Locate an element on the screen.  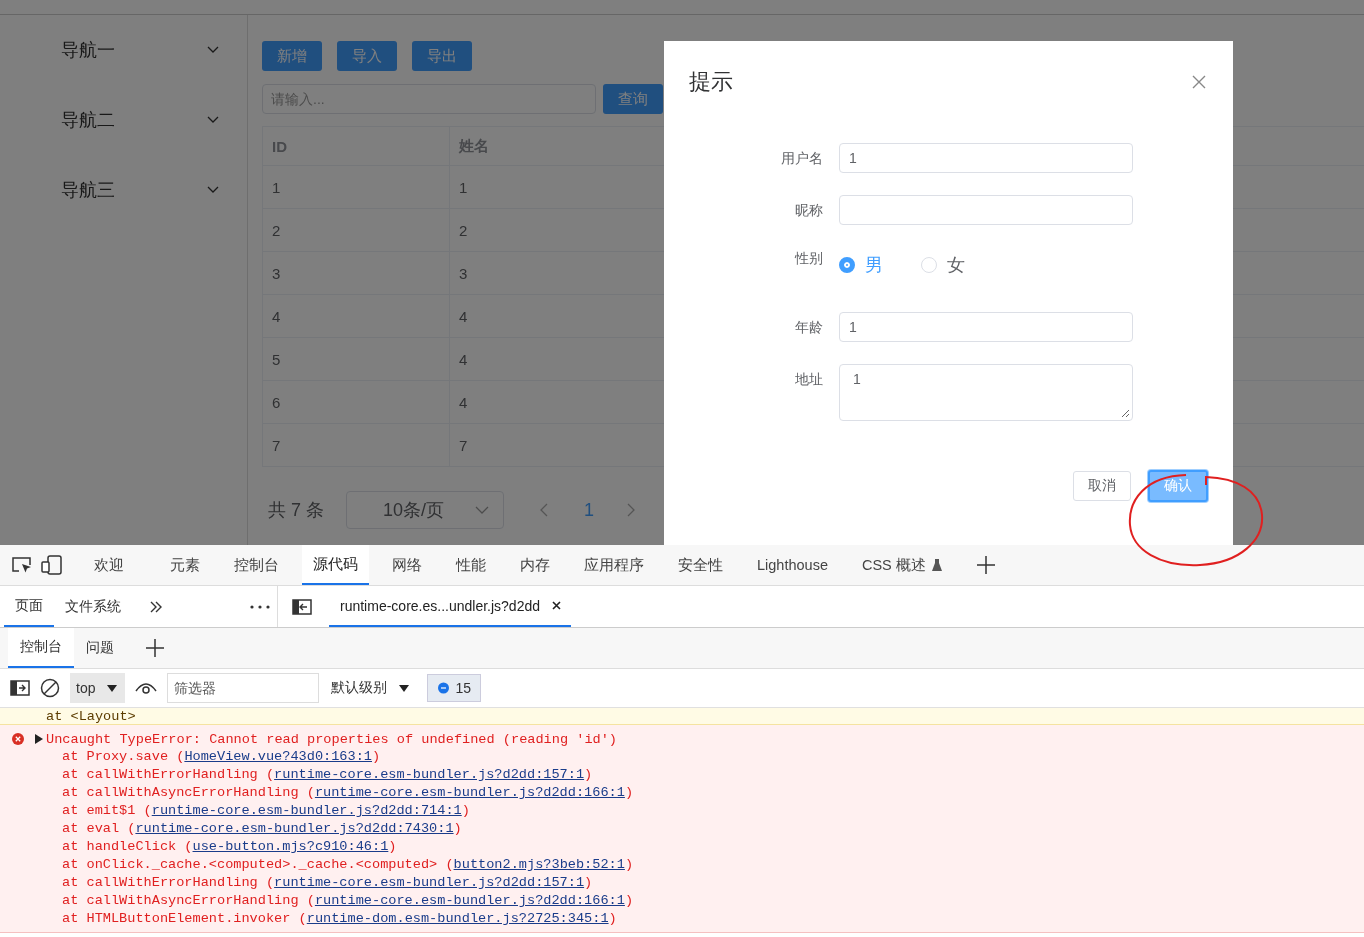
devtools-tab: 元素 is located at coordinates (185, 565).